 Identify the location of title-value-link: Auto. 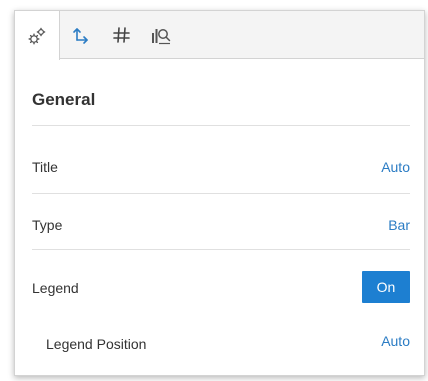
(395, 167).